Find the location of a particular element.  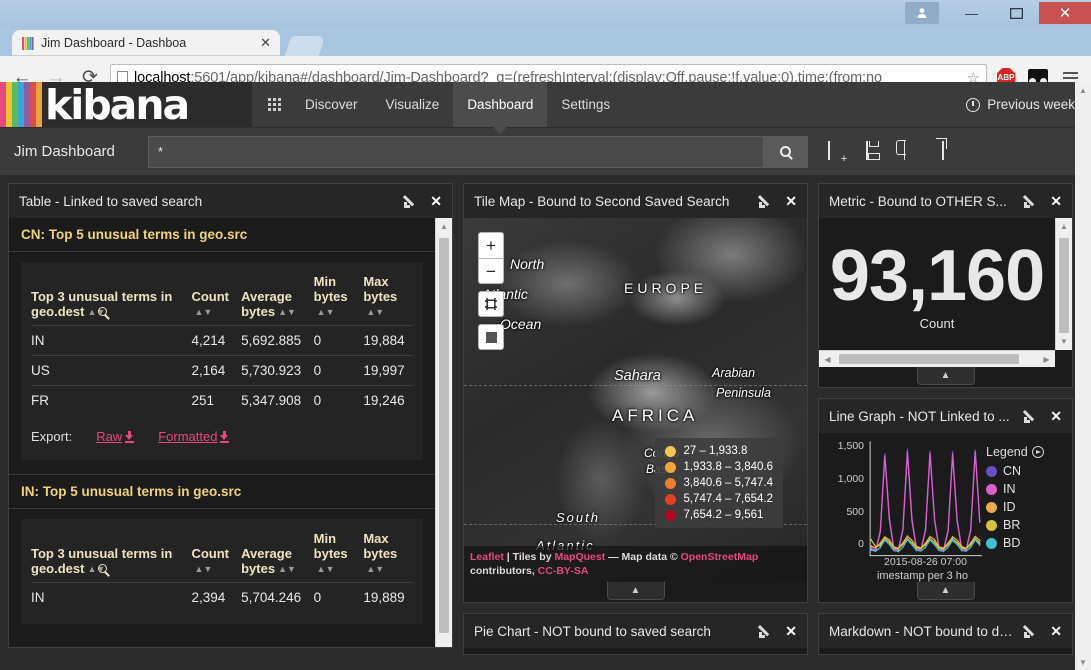

nav-visualize: Visualize is located at coordinates (413, 104).